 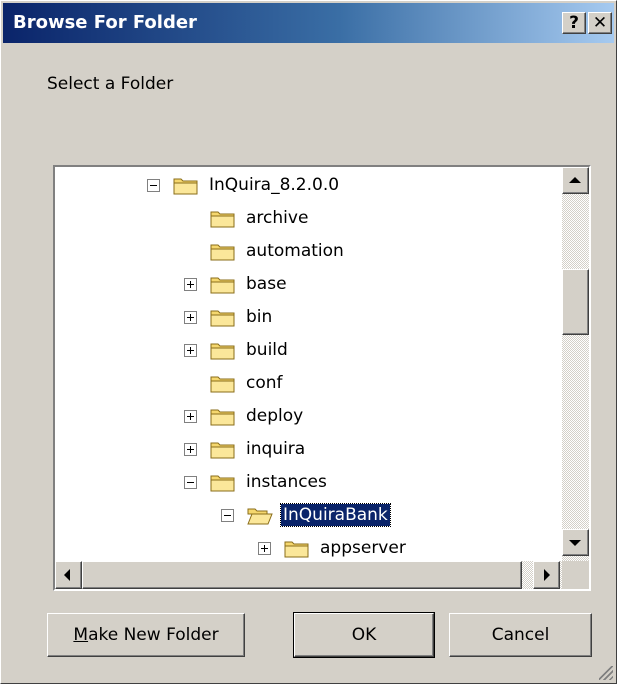 What do you see at coordinates (606, 673) in the screenshot?
I see `resize-grip-icon` at bounding box center [606, 673].